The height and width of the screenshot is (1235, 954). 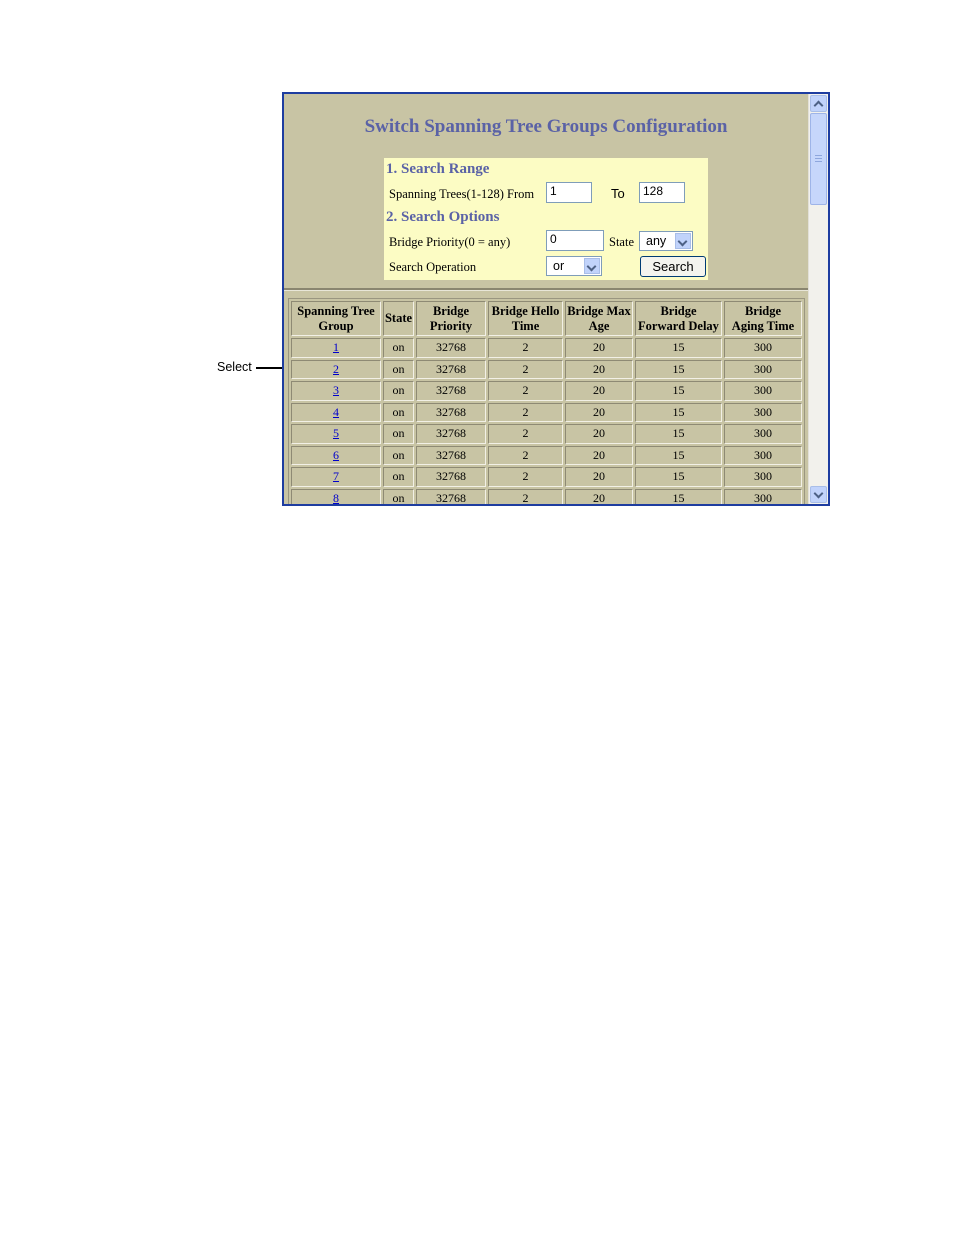 What do you see at coordinates (818, 103) in the screenshot?
I see `scroll-up-arrow-icon` at bounding box center [818, 103].